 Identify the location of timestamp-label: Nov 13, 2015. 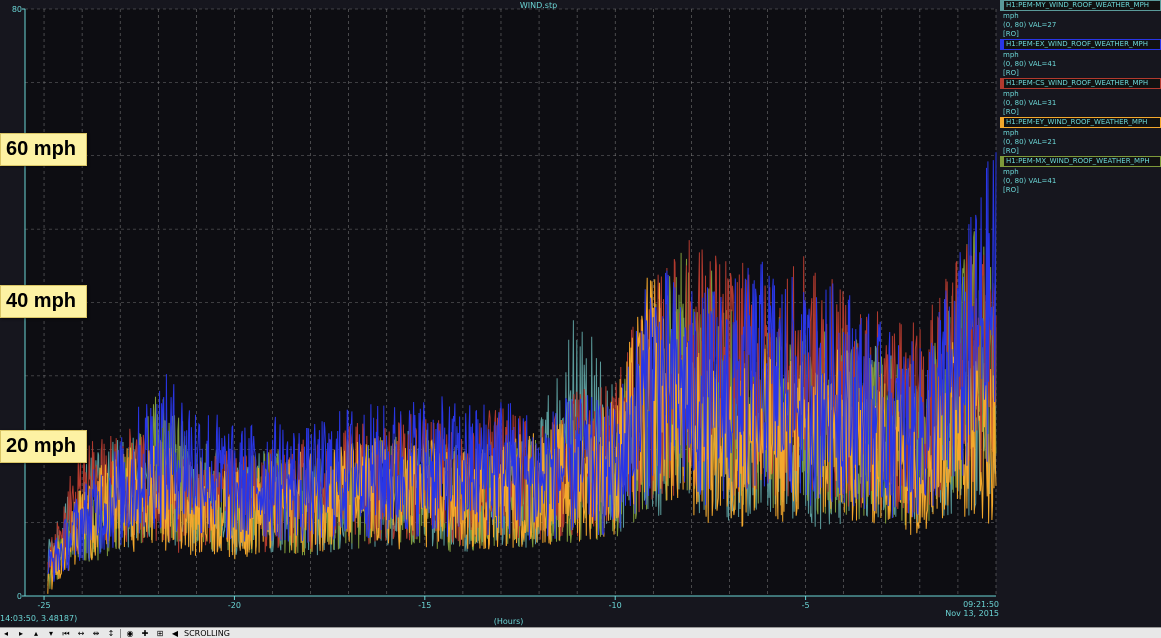
(972, 613).